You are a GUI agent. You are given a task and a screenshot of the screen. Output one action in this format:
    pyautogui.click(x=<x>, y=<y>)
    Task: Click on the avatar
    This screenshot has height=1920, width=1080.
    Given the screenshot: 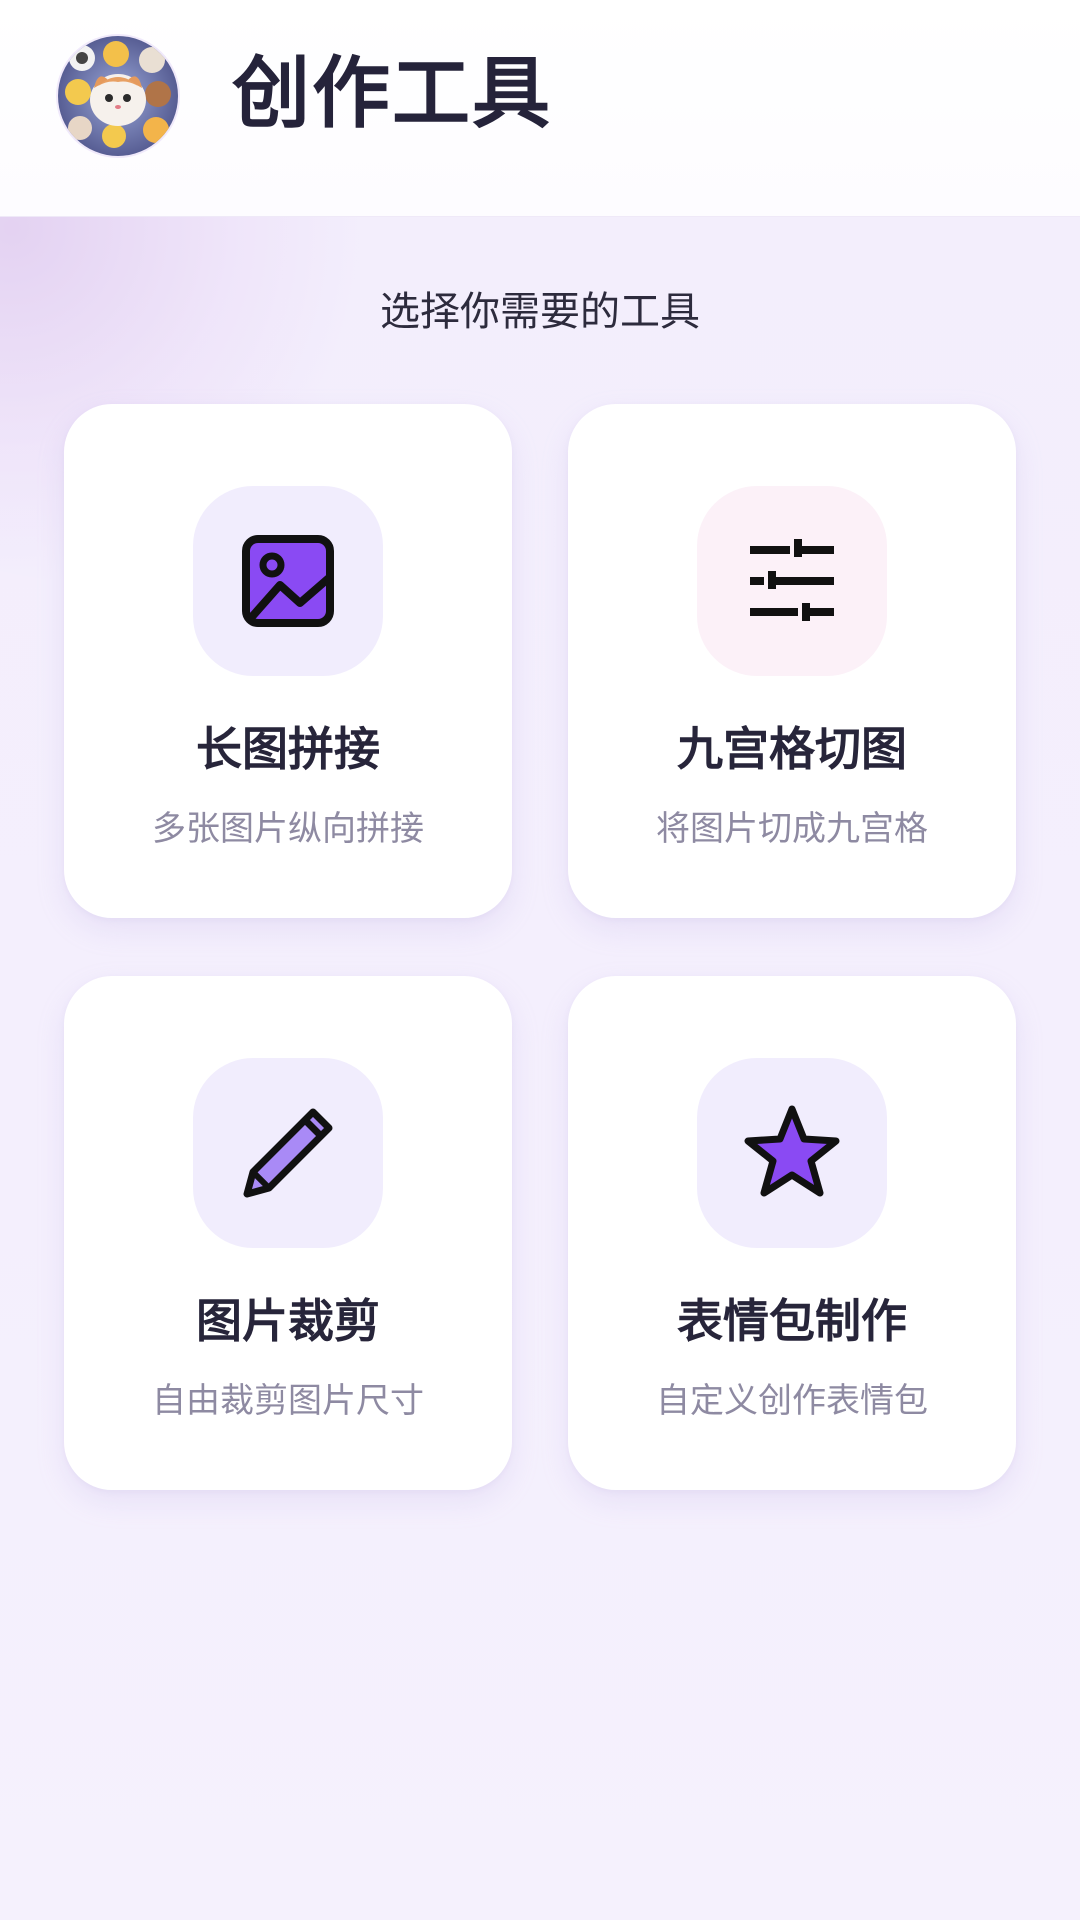 What is the action you would take?
    pyautogui.click(x=118, y=96)
    